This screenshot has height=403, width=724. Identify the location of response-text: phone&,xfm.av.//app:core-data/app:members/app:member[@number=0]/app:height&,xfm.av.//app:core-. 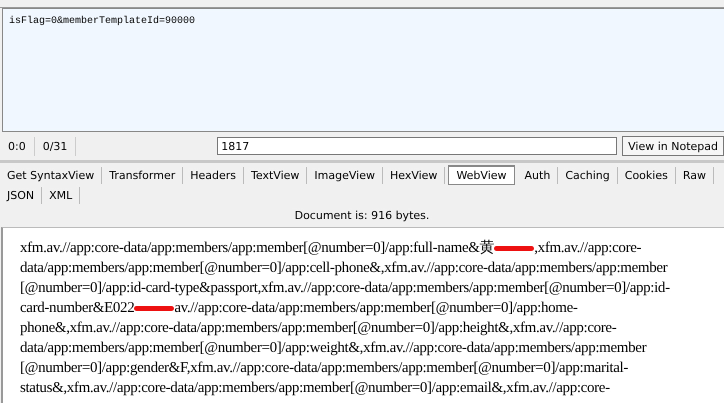
(318, 328).